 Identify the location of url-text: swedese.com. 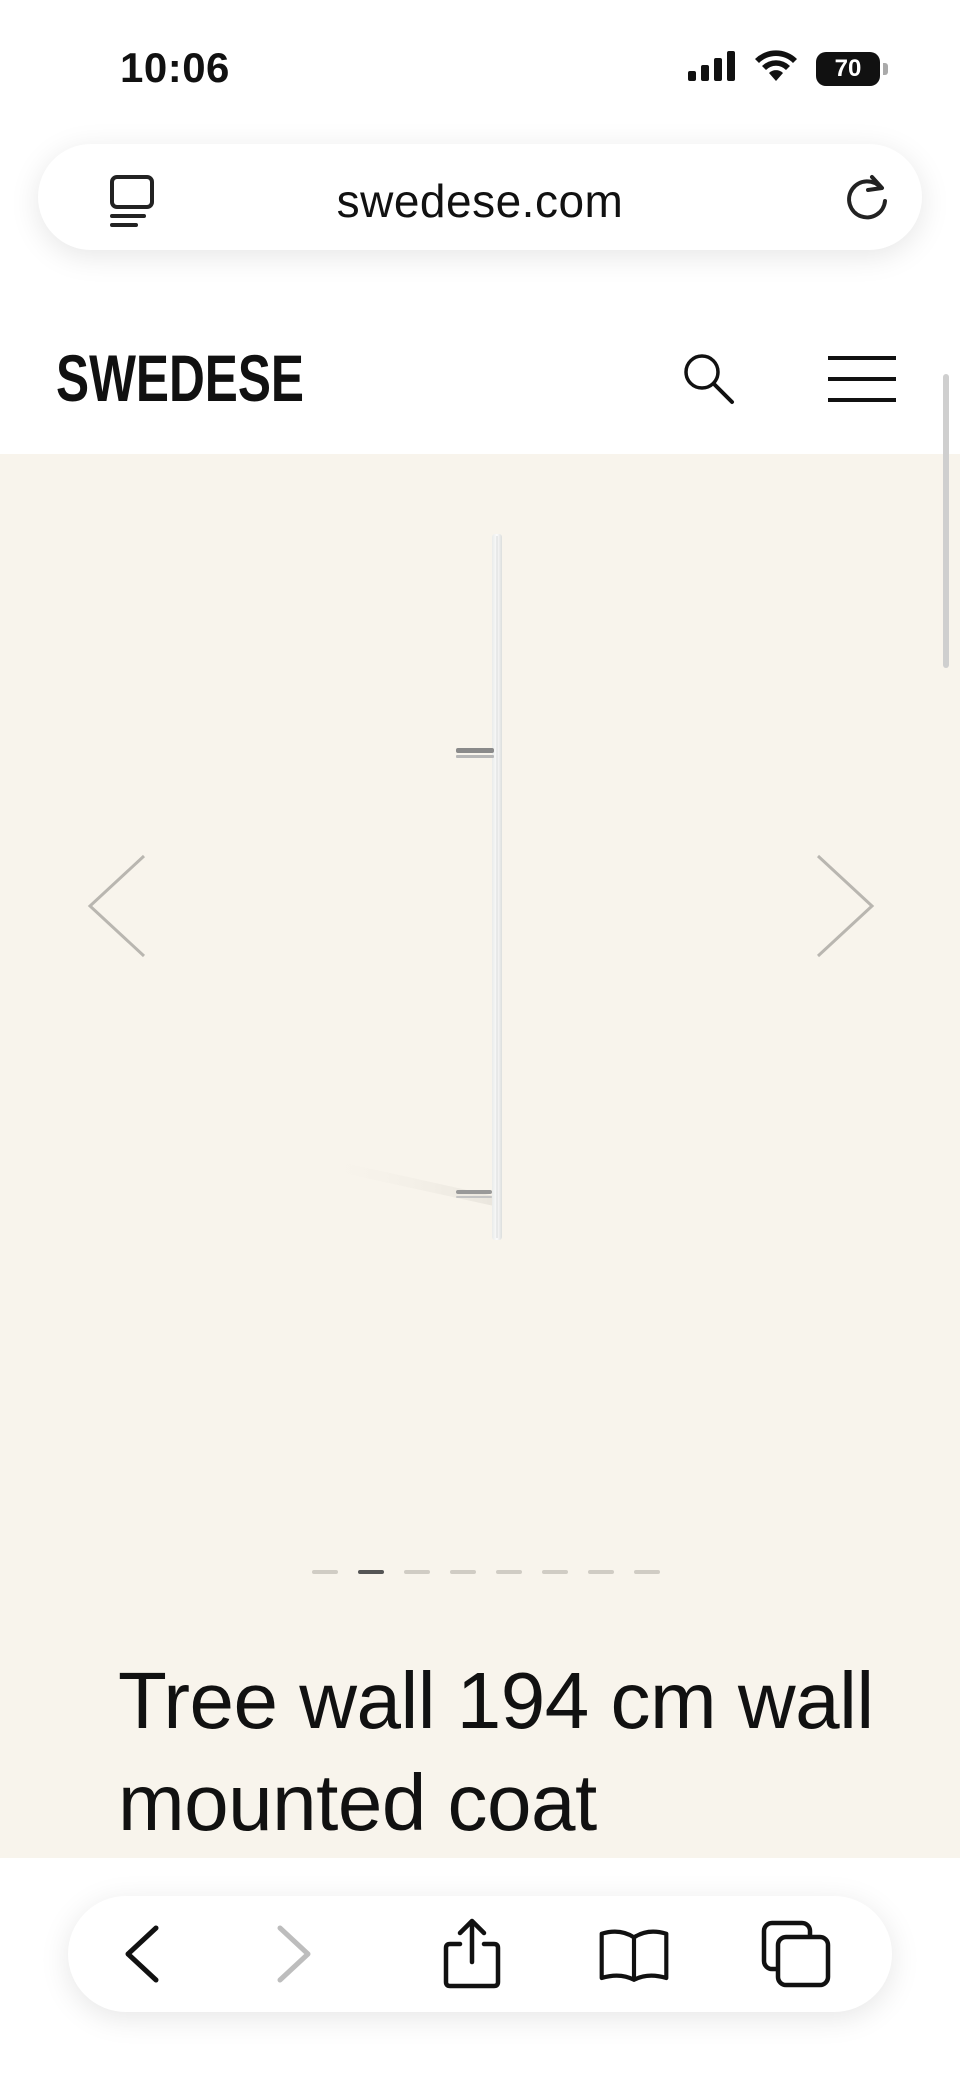
(480, 201).